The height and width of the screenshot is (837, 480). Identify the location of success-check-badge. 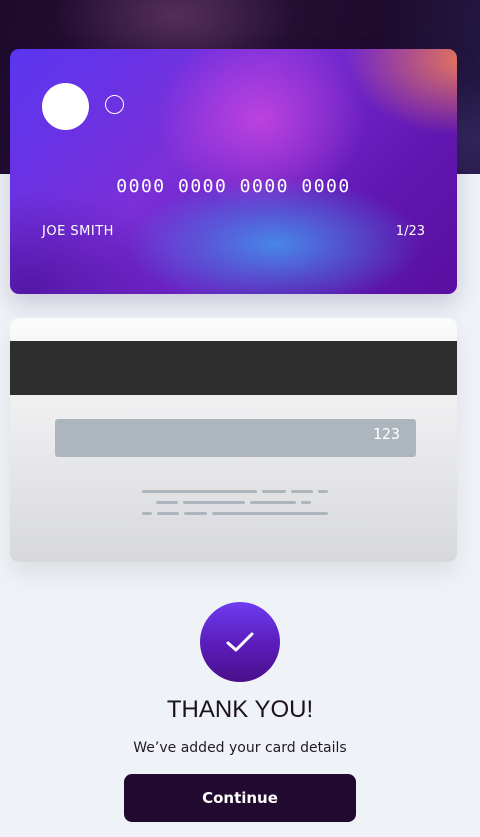
(240, 642).